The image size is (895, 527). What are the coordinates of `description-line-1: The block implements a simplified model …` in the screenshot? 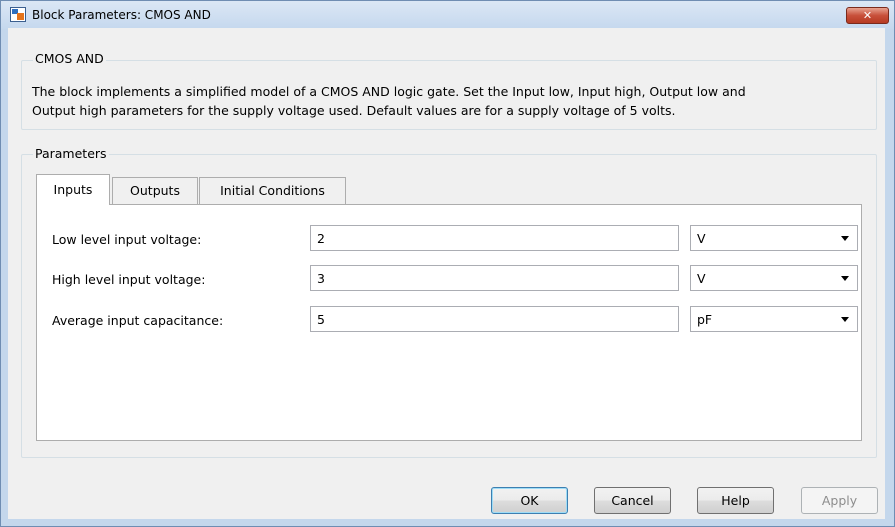 It's located at (389, 91).